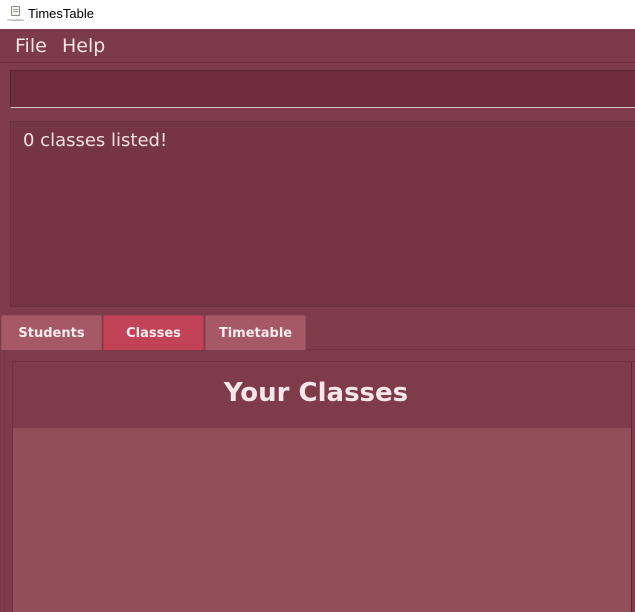 The width and height of the screenshot is (635, 612). What do you see at coordinates (317, 14) in the screenshot?
I see `window-title-bar: TimesTable TimesTable` at bounding box center [317, 14].